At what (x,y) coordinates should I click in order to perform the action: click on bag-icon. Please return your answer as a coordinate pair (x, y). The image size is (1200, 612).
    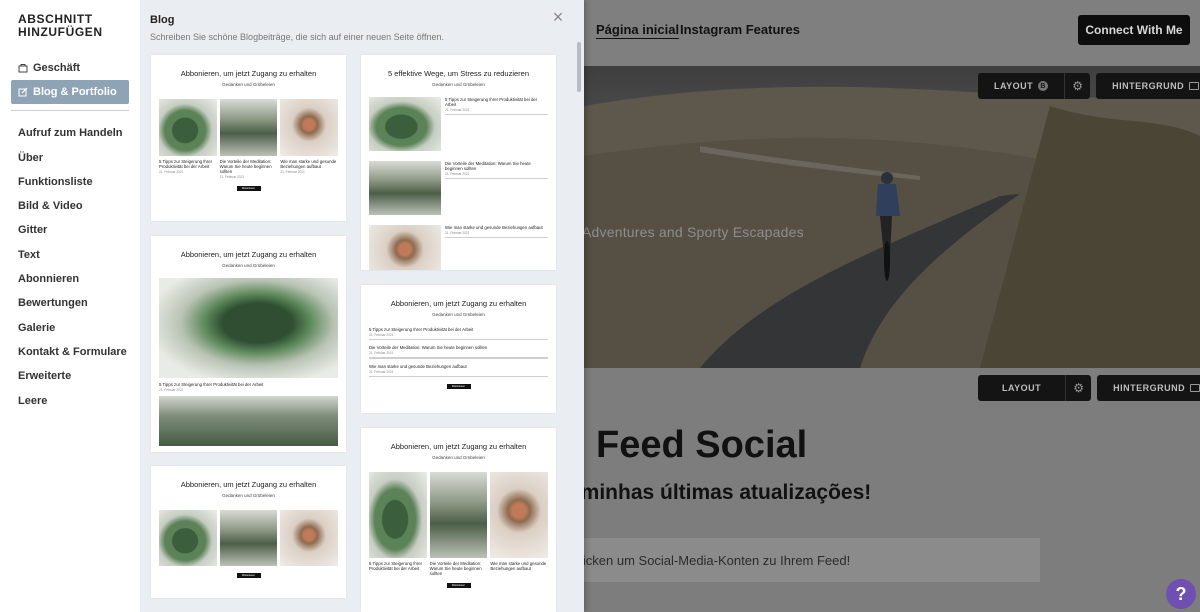
    Looking at the image, I should click on (23, 68).